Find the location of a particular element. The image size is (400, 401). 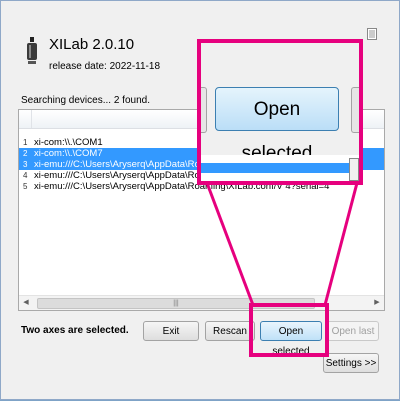

open-selected-button: Open selected is located at coordinates (291, 339).